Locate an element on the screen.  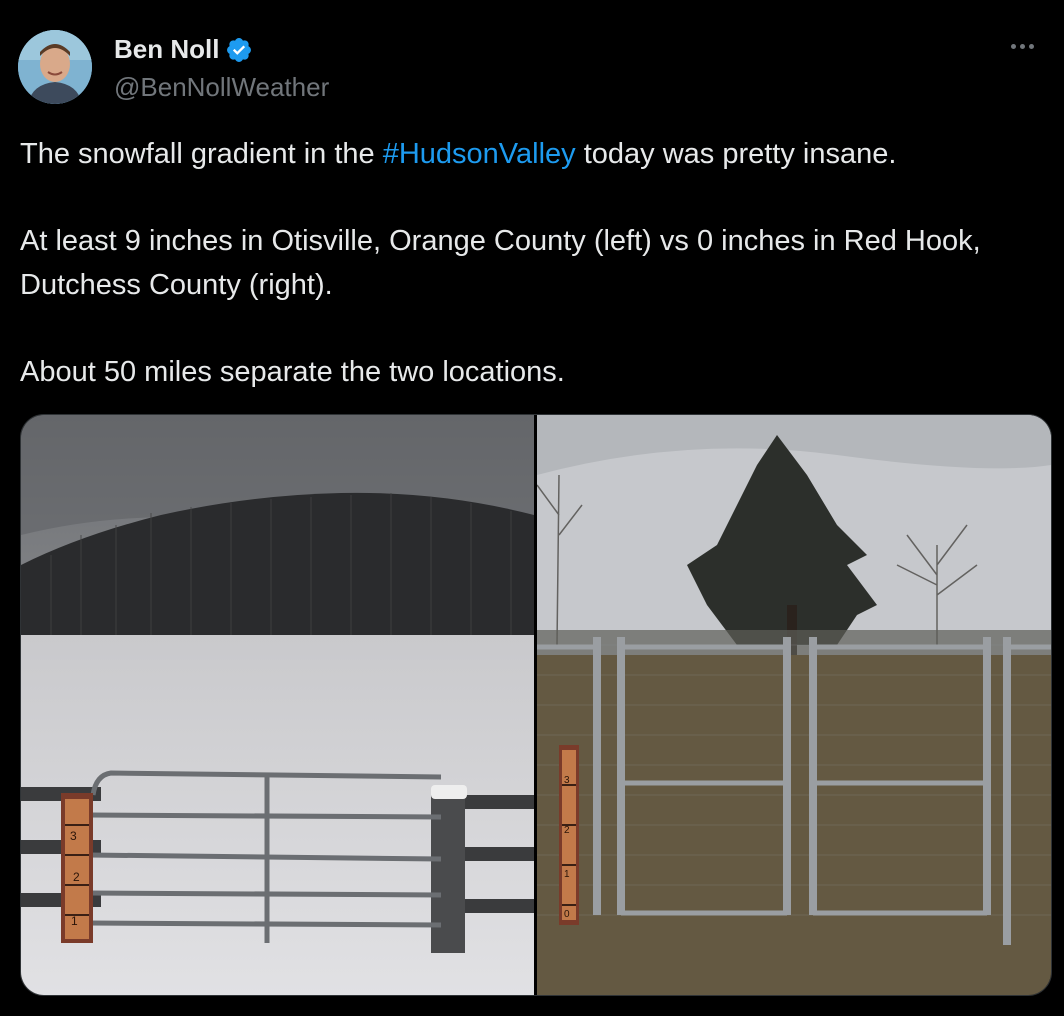
left-gauge-mark: 1 is located at coordinates (74, 921).